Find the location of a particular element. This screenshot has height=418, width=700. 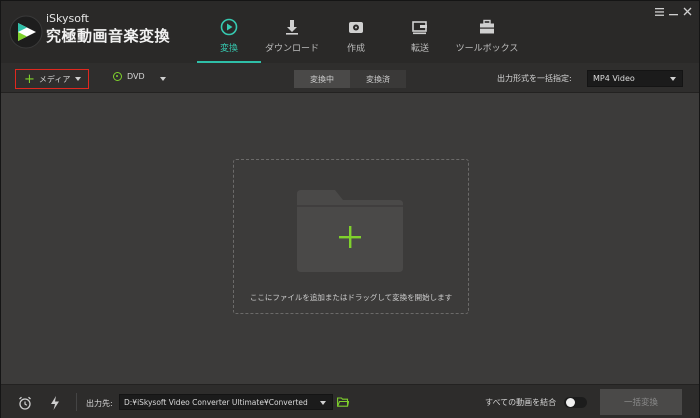

output-format-select: MP4 Video is located at coordinates (635, 78).